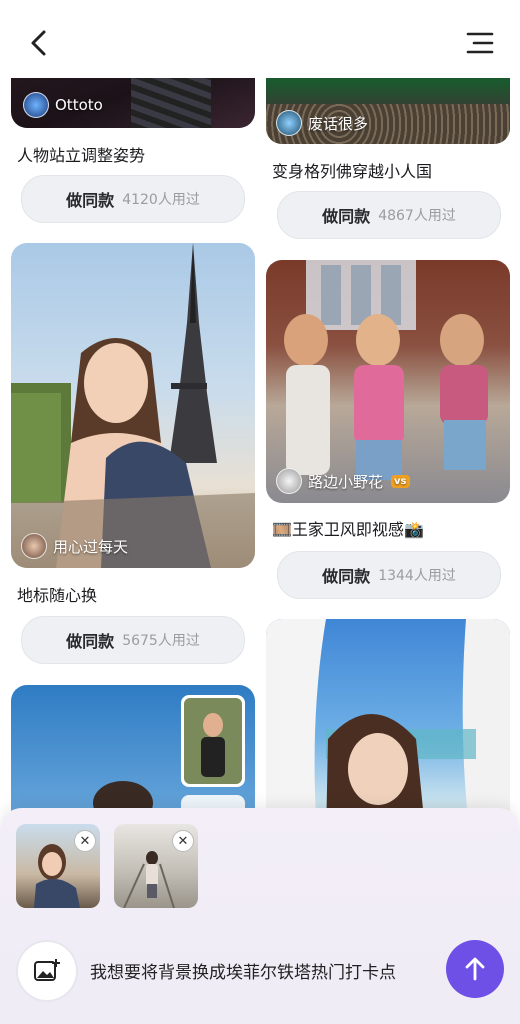  Describe the element at coordinates (352, 171) in the screenshot. I see `template-title: 变身格列佛穿越小人国` at that location.